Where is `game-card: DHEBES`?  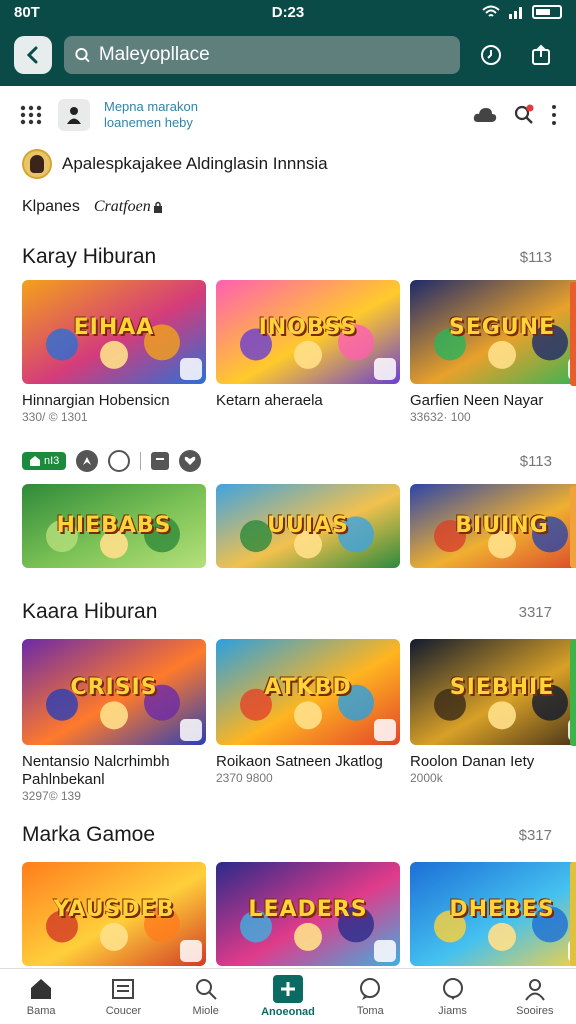 game-card: DHEBES is located at coordinates (493, 914).